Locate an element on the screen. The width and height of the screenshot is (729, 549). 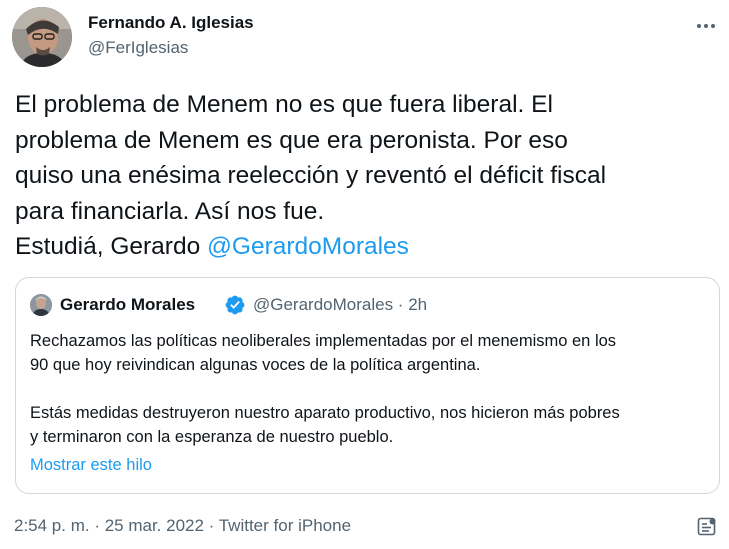
verified-badge-icon is located at coordinates (235, 305).